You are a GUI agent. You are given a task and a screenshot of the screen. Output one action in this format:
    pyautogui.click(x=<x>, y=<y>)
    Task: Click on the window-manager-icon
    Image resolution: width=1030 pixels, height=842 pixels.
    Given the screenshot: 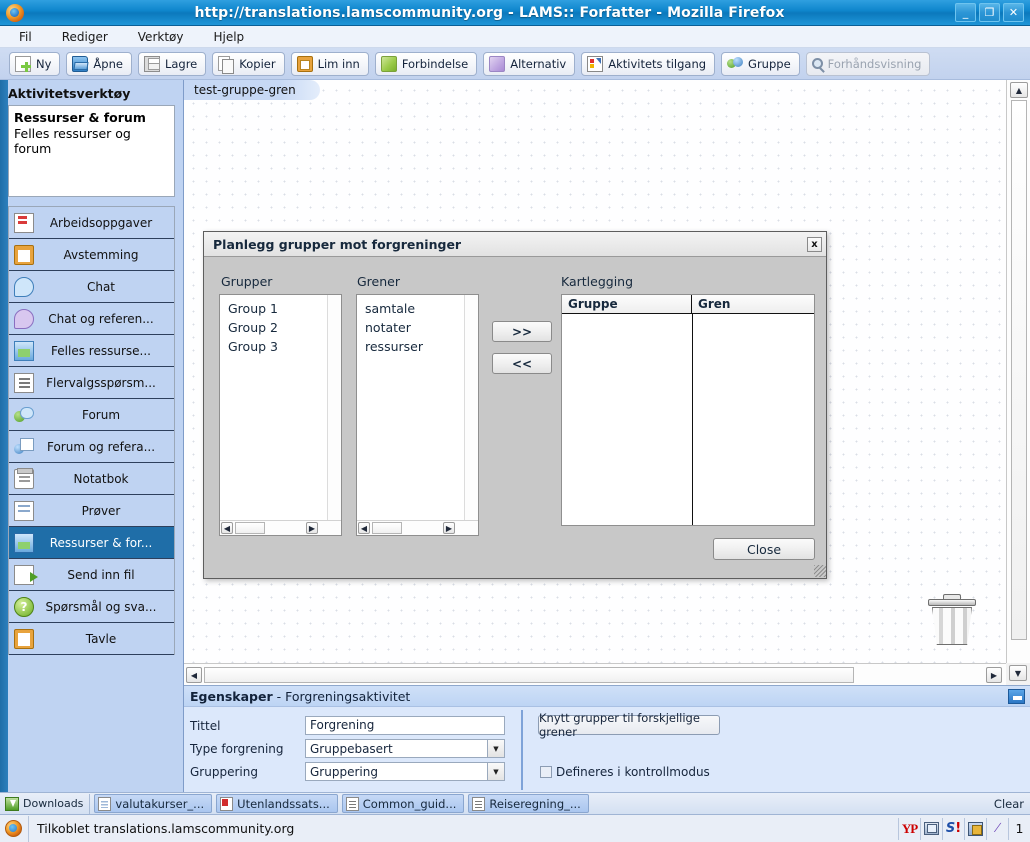 What is the action you would take?
    pyautogui.click(x=931, y=828)
    